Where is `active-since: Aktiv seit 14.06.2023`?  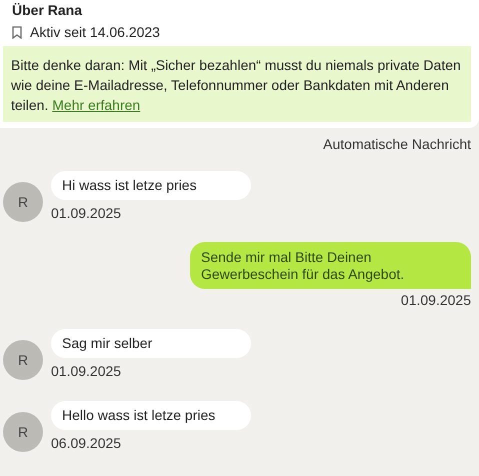 active-since: Aktiv seit 14.06.2023 is located at coordinates (95, 32).